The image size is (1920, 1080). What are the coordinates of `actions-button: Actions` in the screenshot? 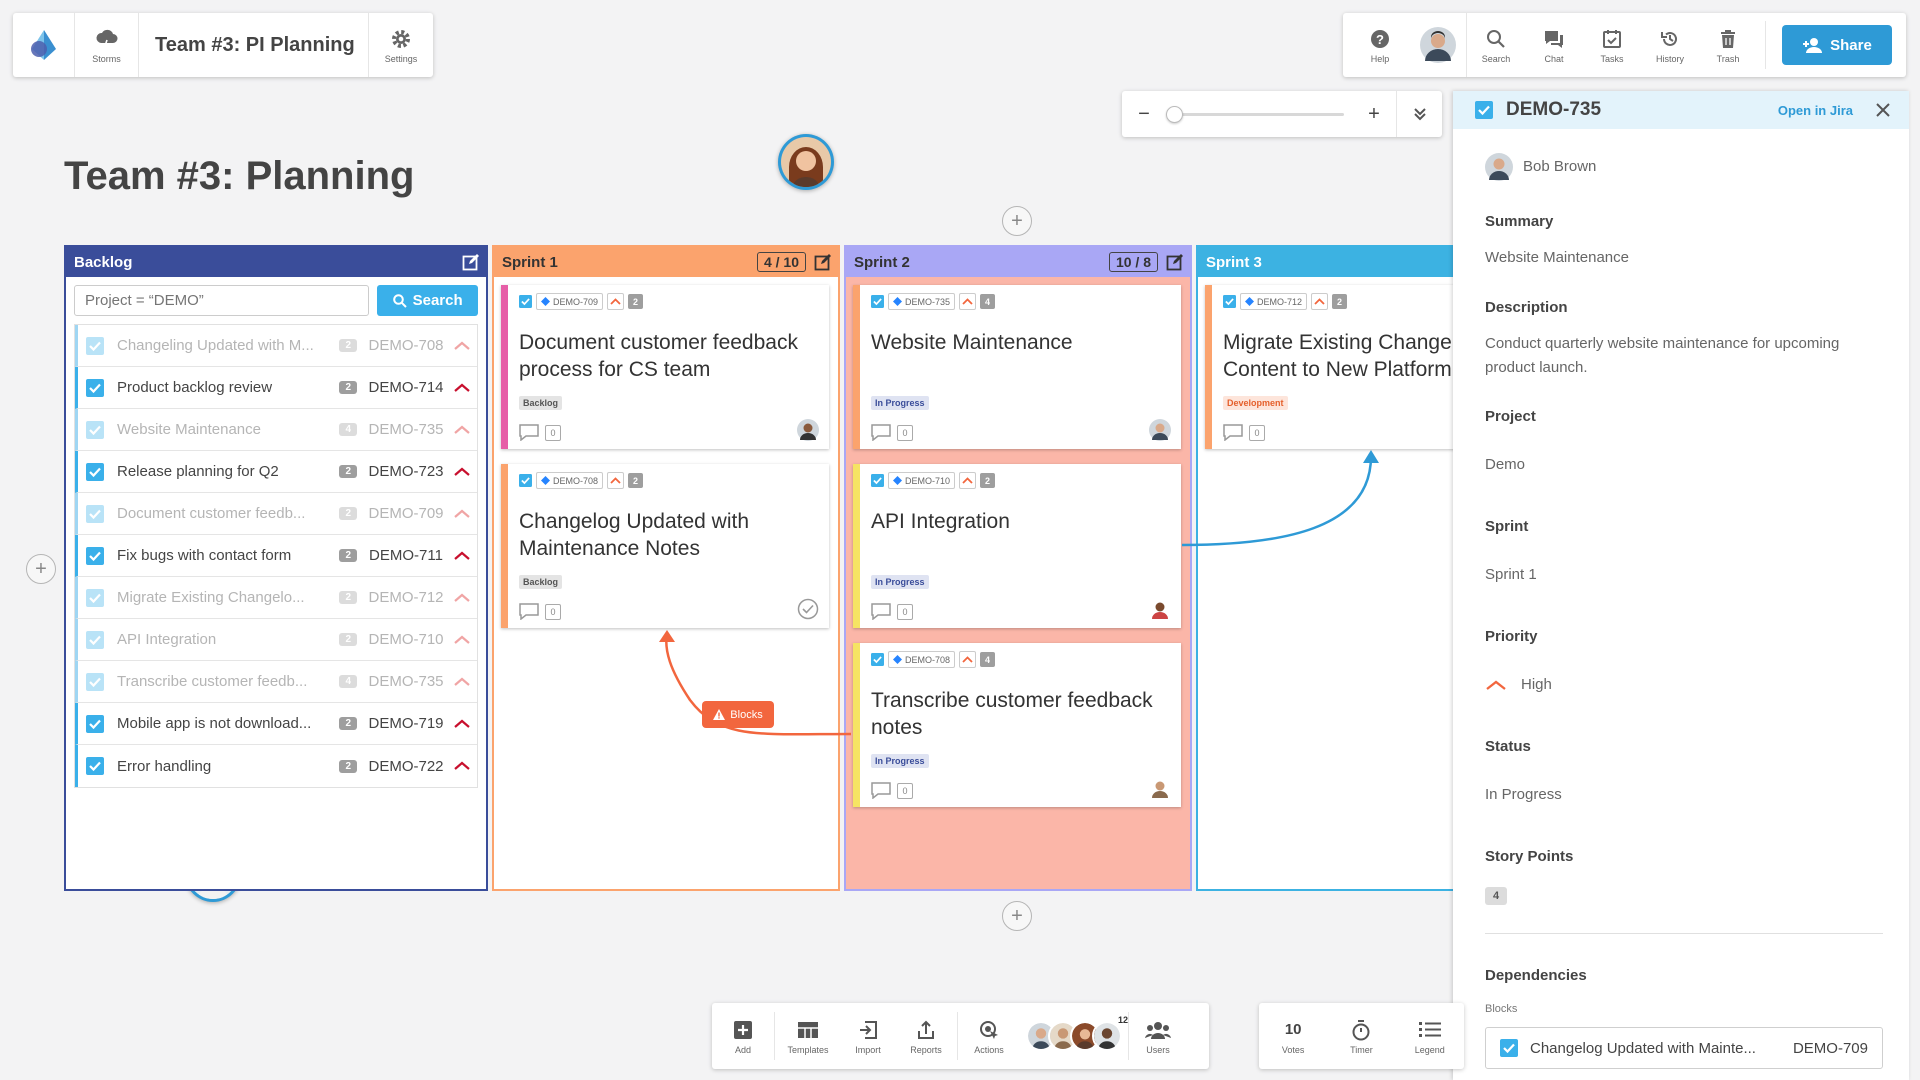 It's located at (989, 1036).